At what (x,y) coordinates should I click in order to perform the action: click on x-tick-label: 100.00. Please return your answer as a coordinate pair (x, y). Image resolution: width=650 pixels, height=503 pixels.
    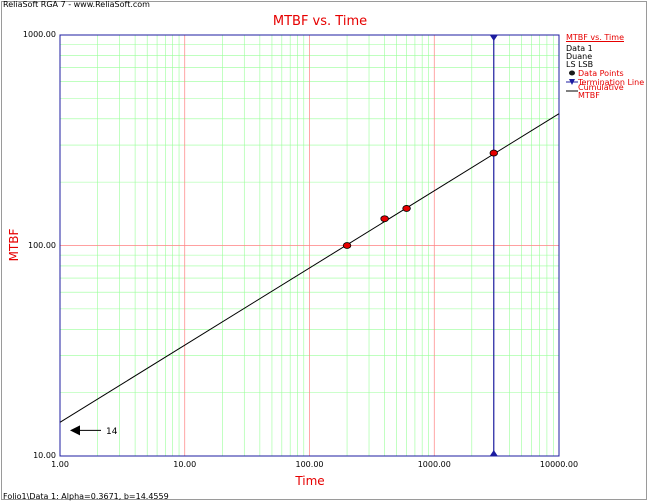
    Looking at the image, I should click on (309, 464).